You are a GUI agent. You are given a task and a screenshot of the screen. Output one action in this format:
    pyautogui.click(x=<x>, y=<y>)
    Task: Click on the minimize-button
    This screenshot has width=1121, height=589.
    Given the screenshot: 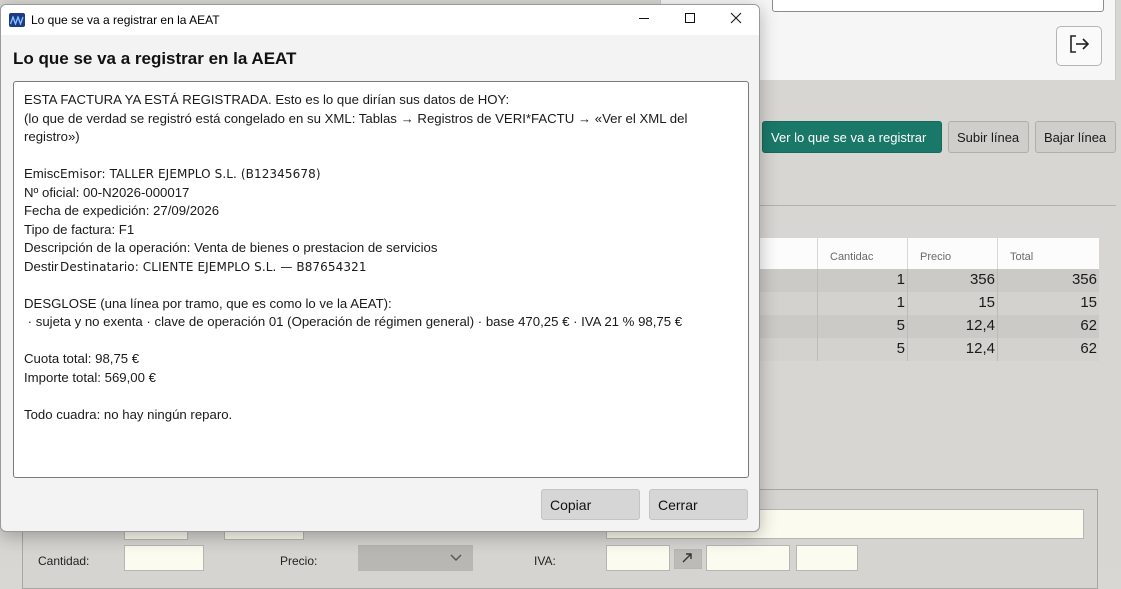 What is the action you would take?
    pyautogui.click(x=644, y=20)
    